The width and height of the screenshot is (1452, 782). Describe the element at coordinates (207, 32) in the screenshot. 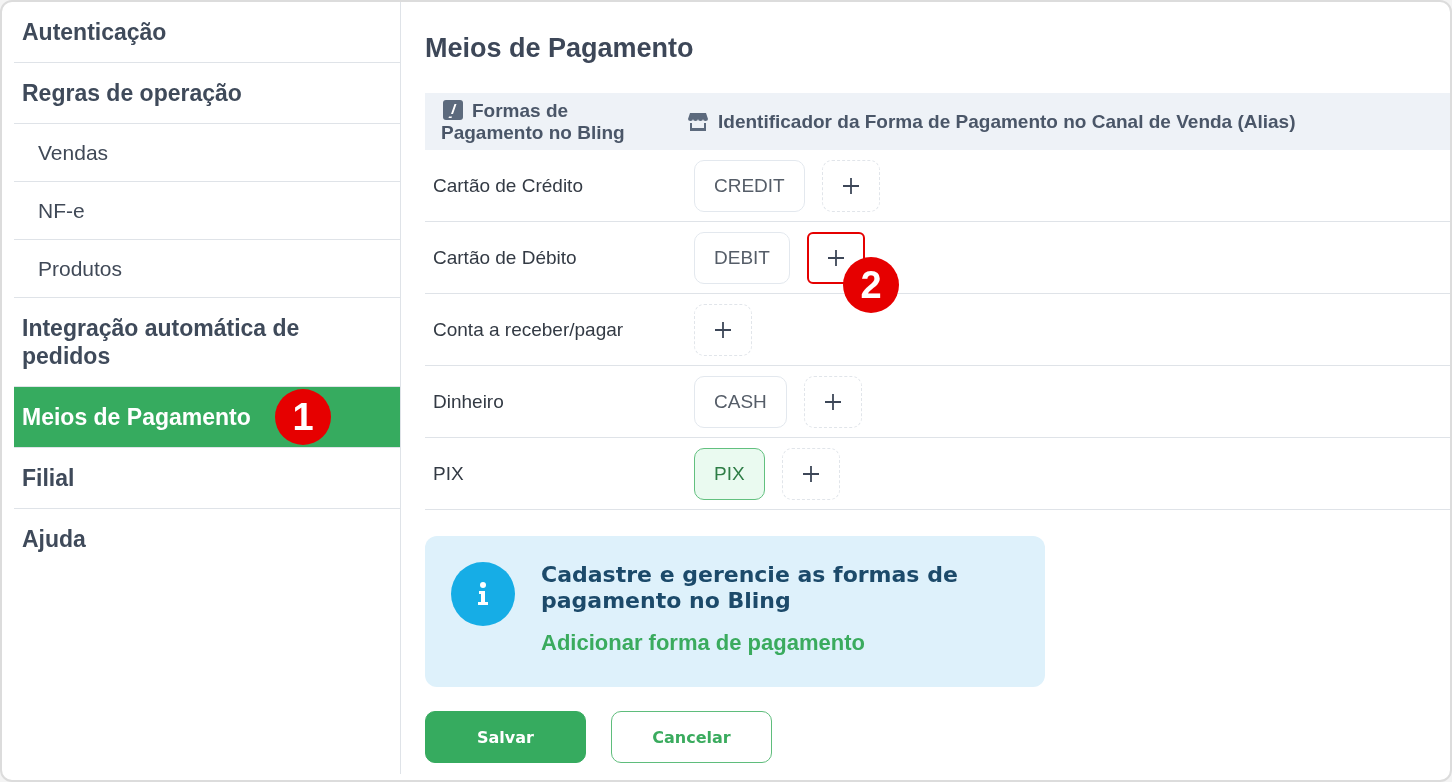

I see `sidebar-item: Autenticação` at that location.